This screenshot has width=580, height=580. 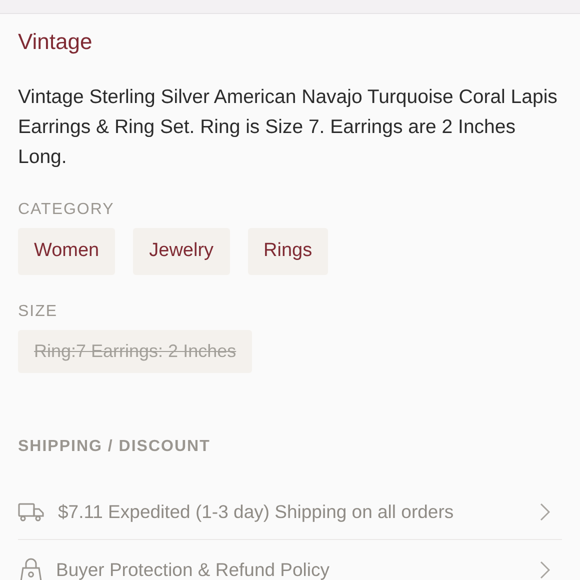 What do you see at coordinates (193, 569) in the screenshot?
I see `policy-text: Buyer Protection & Refund Policy` at bounding box center [193, 569].